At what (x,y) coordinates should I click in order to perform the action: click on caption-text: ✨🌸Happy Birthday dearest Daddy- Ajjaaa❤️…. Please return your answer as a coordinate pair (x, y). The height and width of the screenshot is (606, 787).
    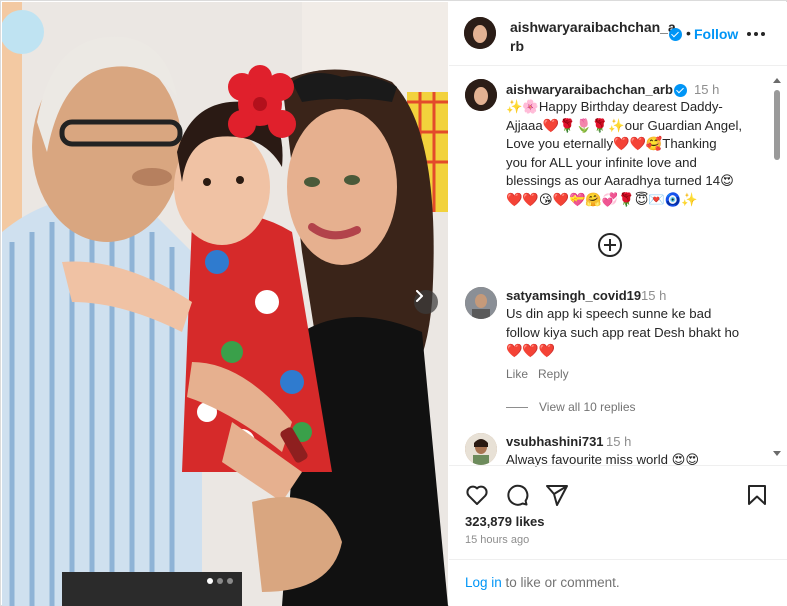
    Looking at the image, I should click on (624, 153).